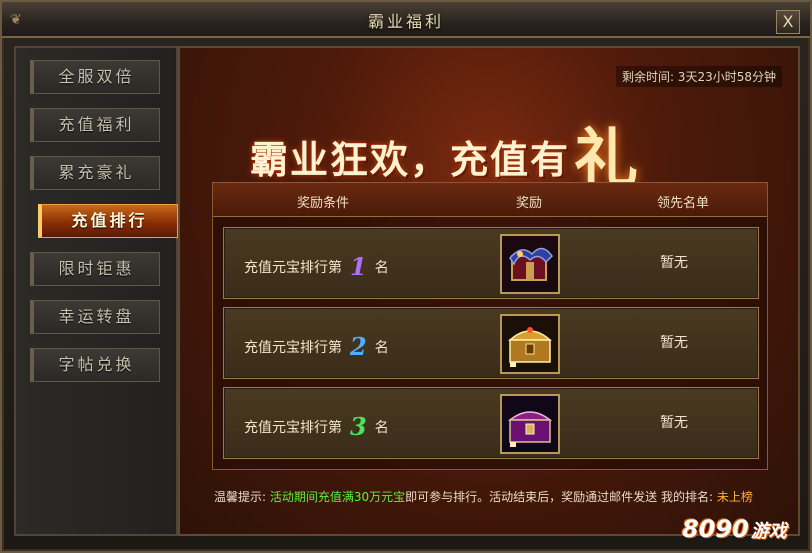  I want to click on row-condition: 充值元宝排行第 3 名, so click(316, 426).